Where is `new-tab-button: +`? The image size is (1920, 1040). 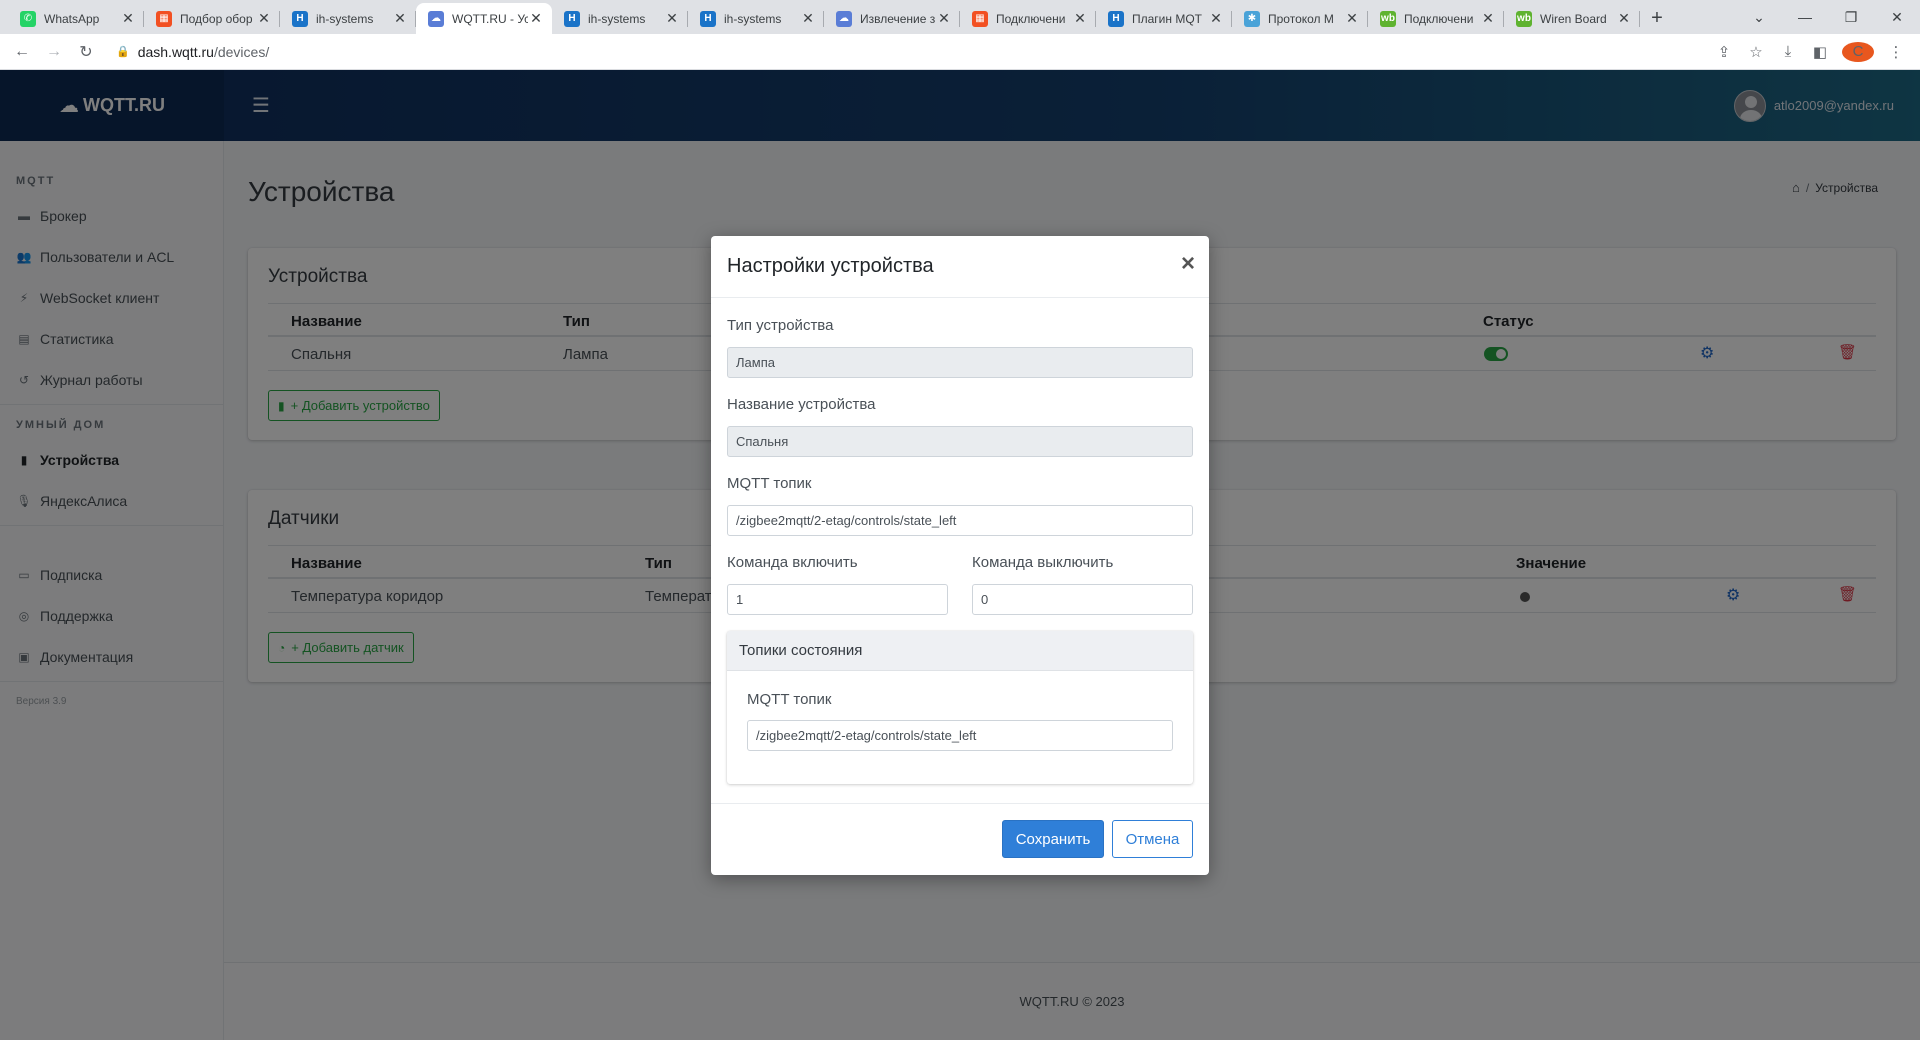
new-tab-button: + is located at coordinates (1657, 18).